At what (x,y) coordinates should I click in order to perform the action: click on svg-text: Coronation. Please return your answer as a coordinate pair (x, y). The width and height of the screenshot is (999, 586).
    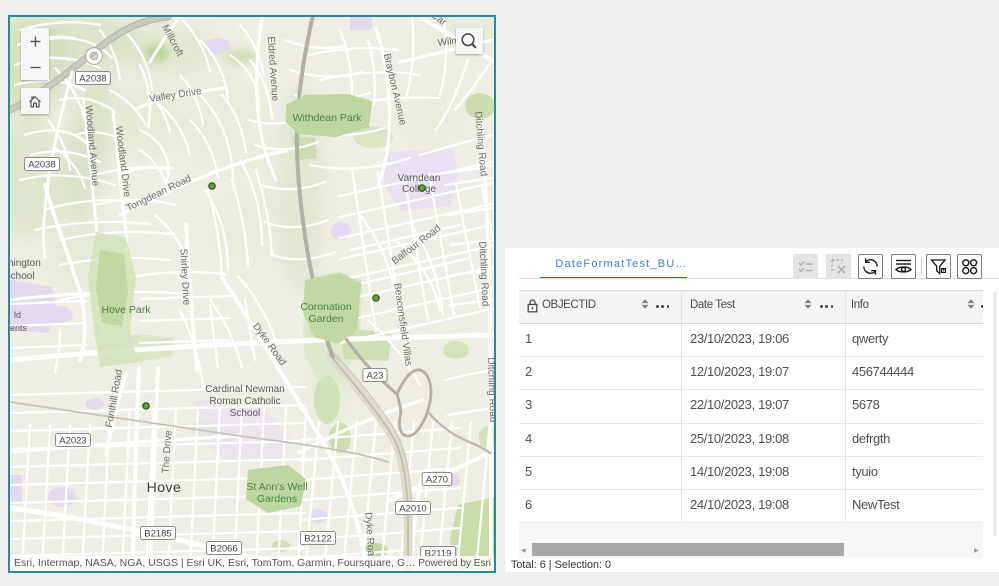
    Looking at the image, I should click on (326, 307).